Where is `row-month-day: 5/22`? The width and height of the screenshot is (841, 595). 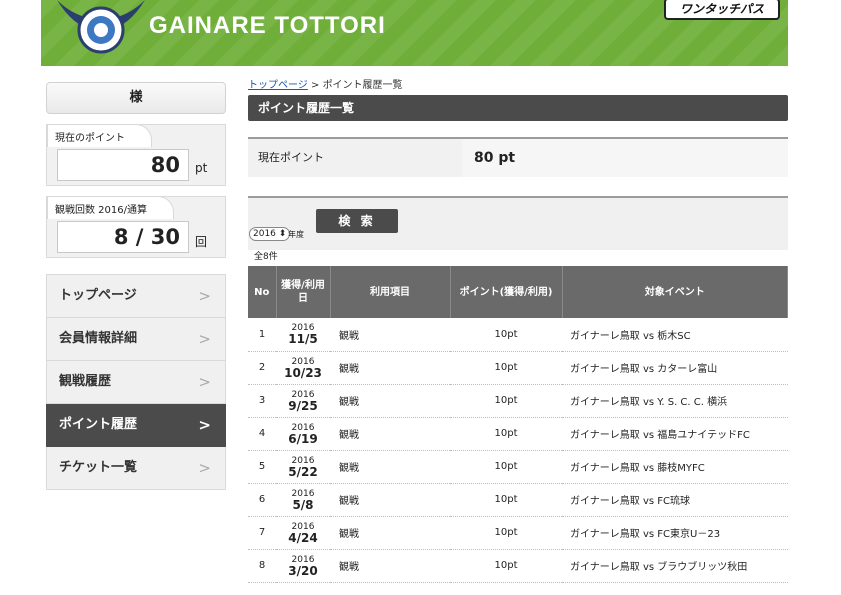
row-month-day: 5/22 is located at coordinates (303, 471).